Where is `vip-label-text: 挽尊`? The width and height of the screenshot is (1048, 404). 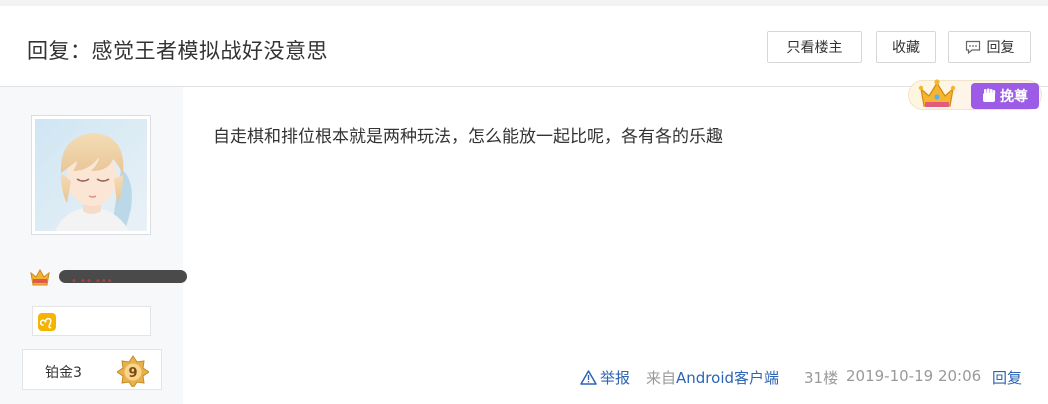
vip-label-text: 挽尊 is located at coordinates (1014, 97).